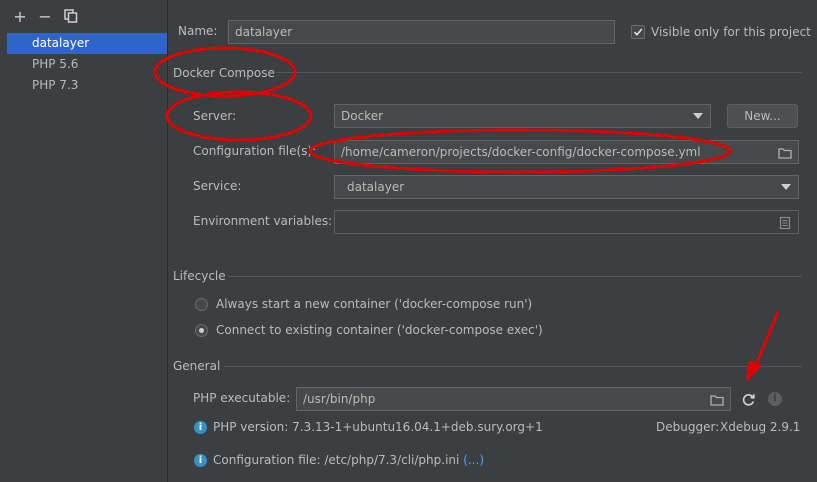  I want to click on annotation-arrow, so click(766, 341).